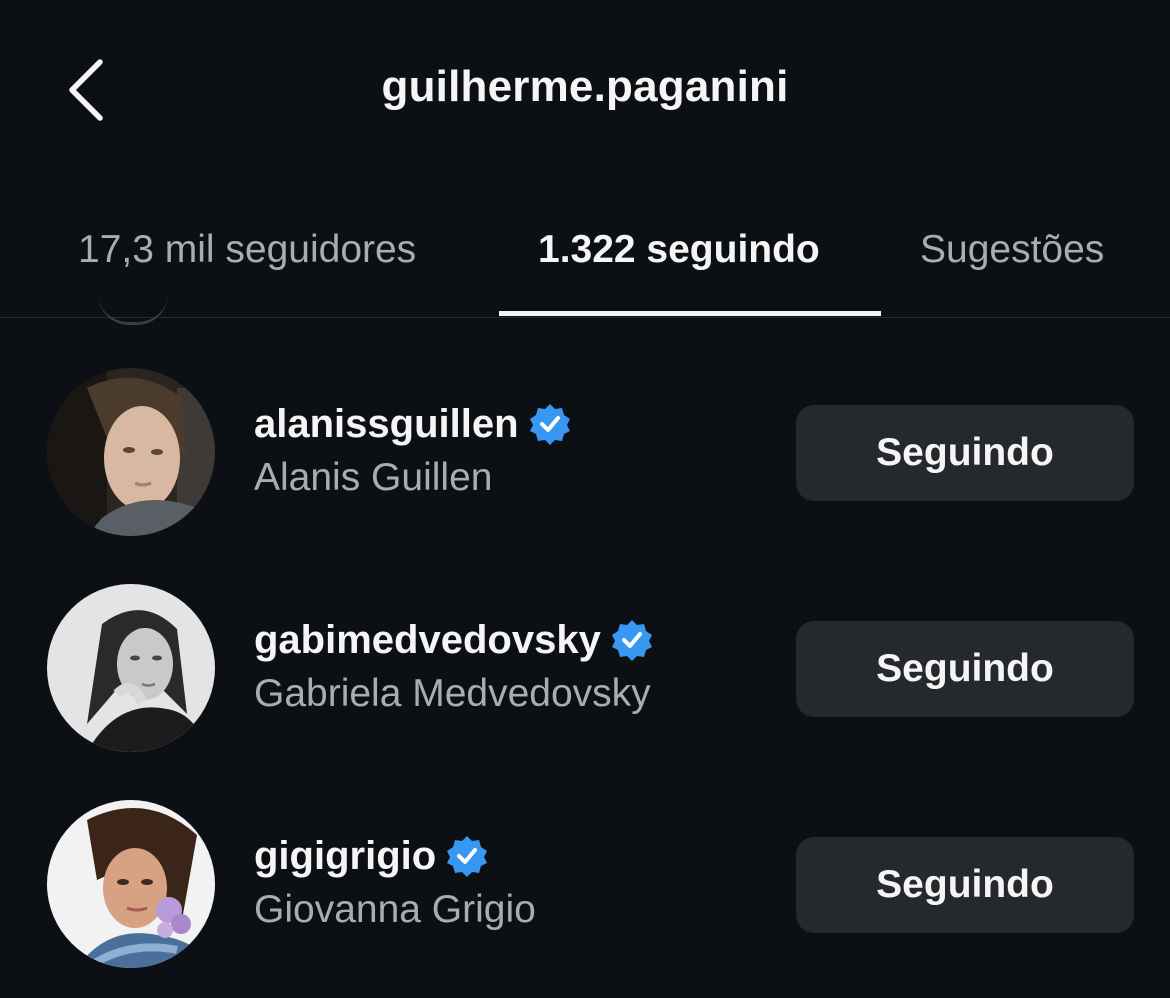 The width and height of the screenshot is (1170, 998). I want to click on full-name: Alanis Guillen, so click(373, 477).